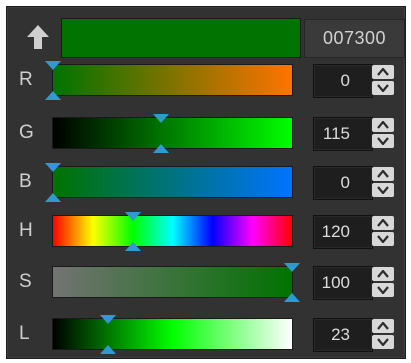 This screenshot has height=363, width=411. I want to click on value-input-s: 100, so click(343, 283).